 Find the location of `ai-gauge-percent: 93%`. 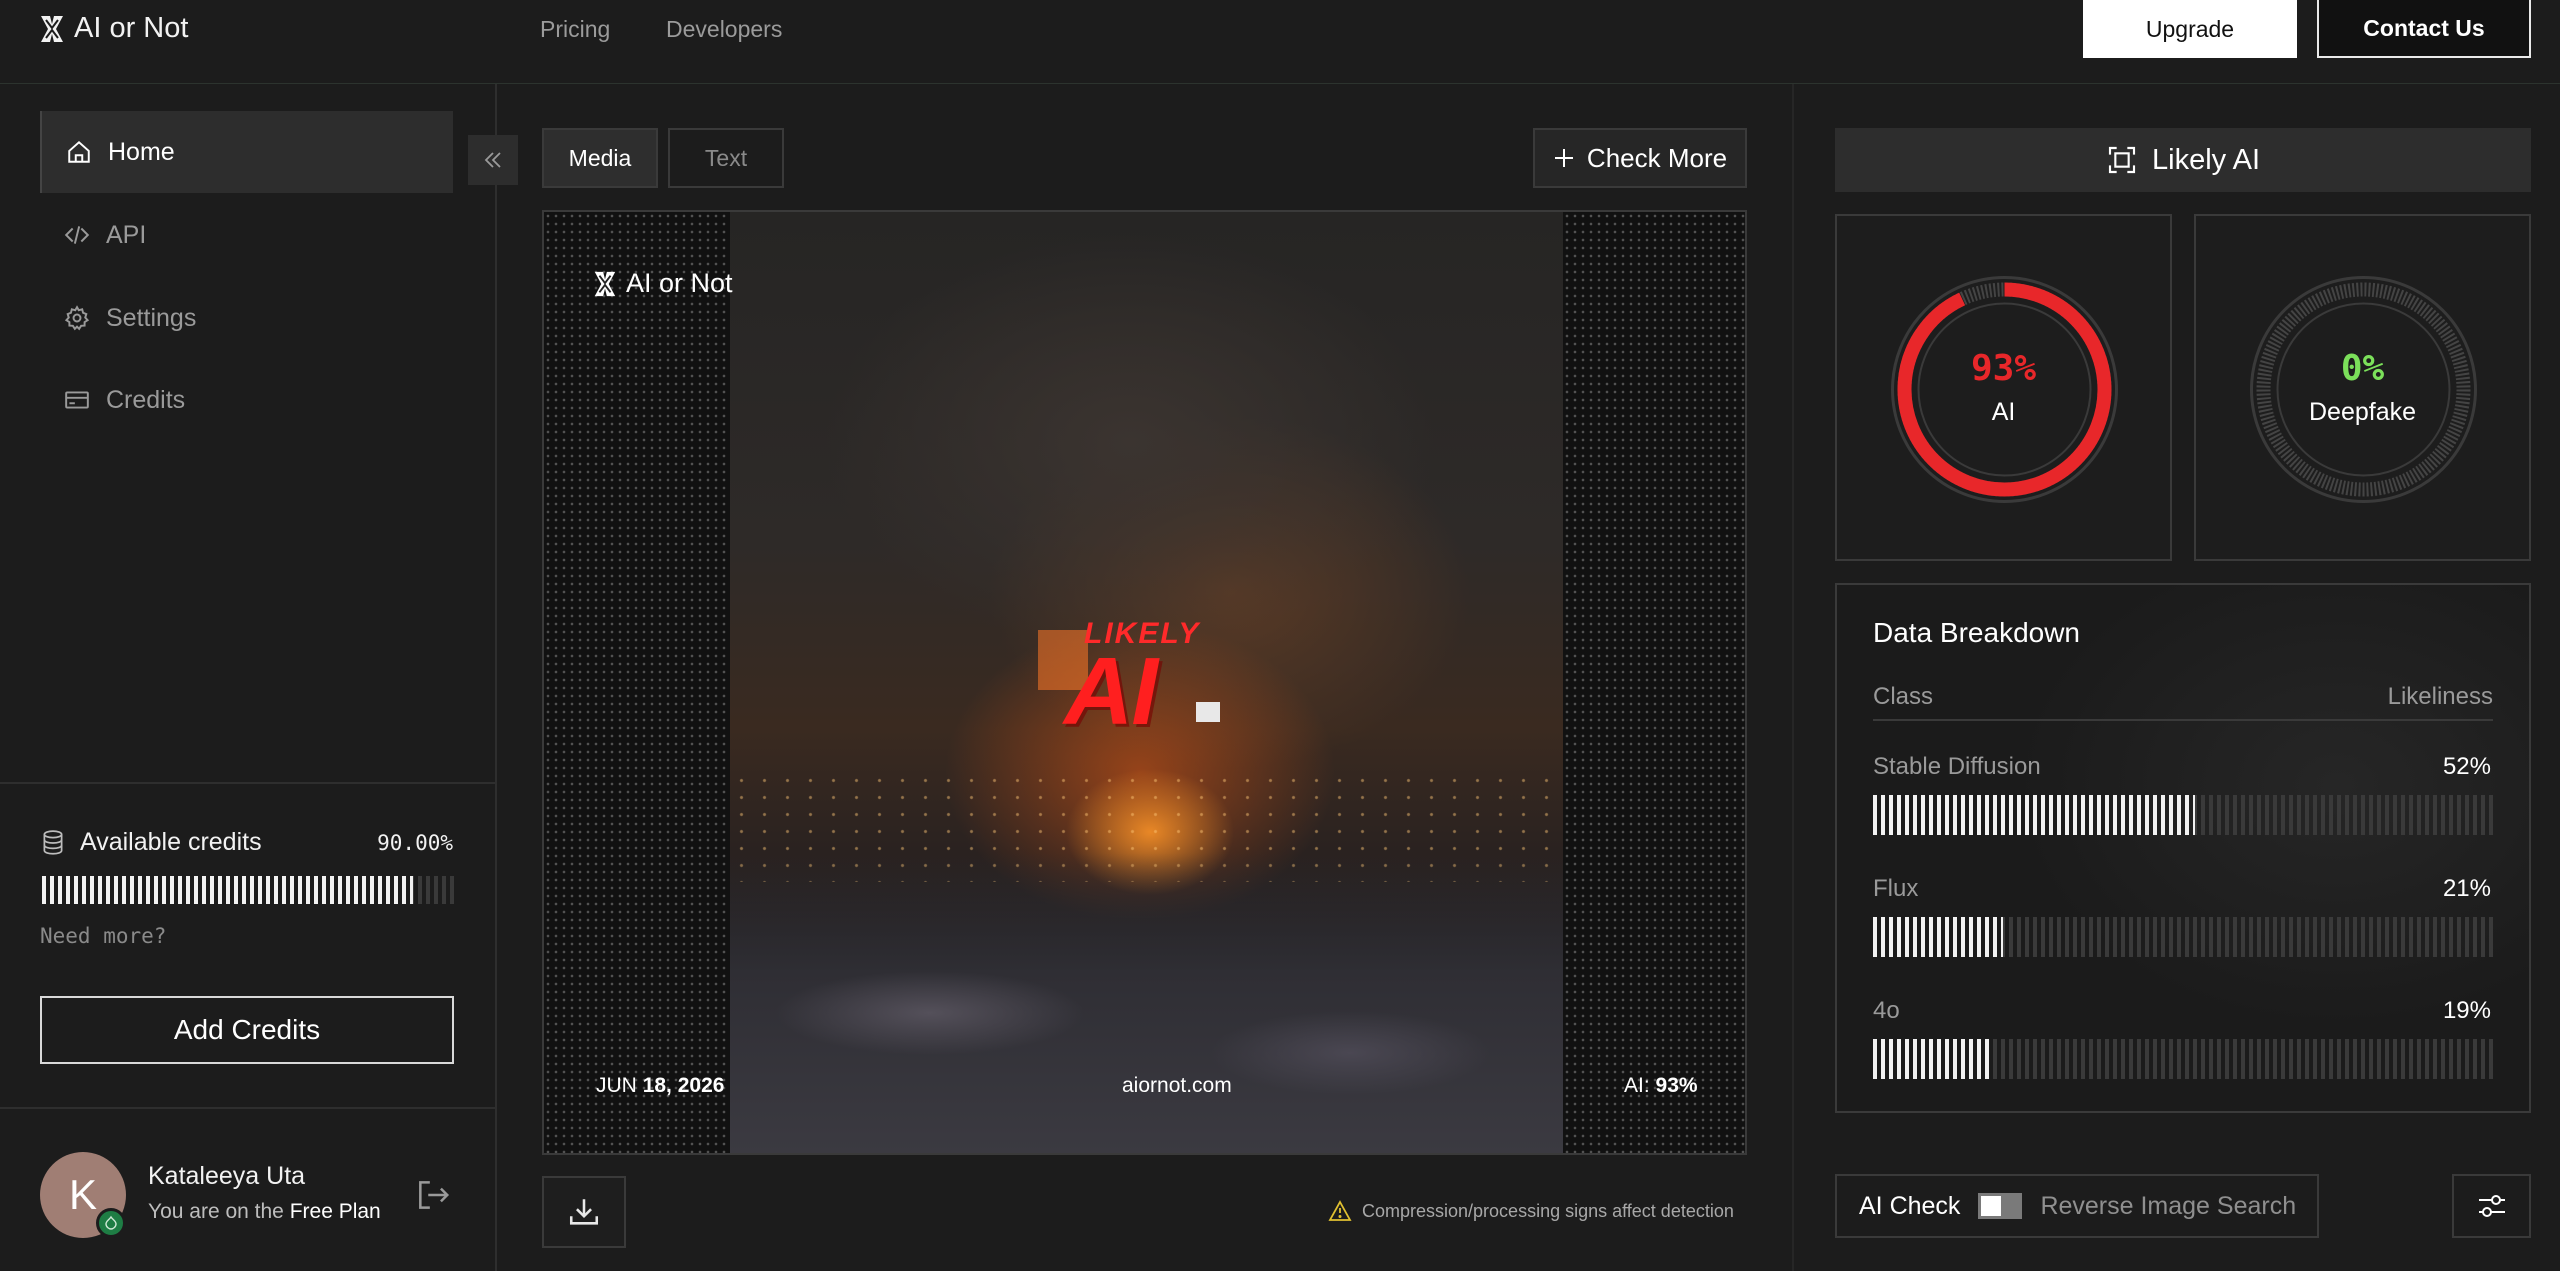

ai-gauge-percent: 93% is located at coordinates (2003, 368).